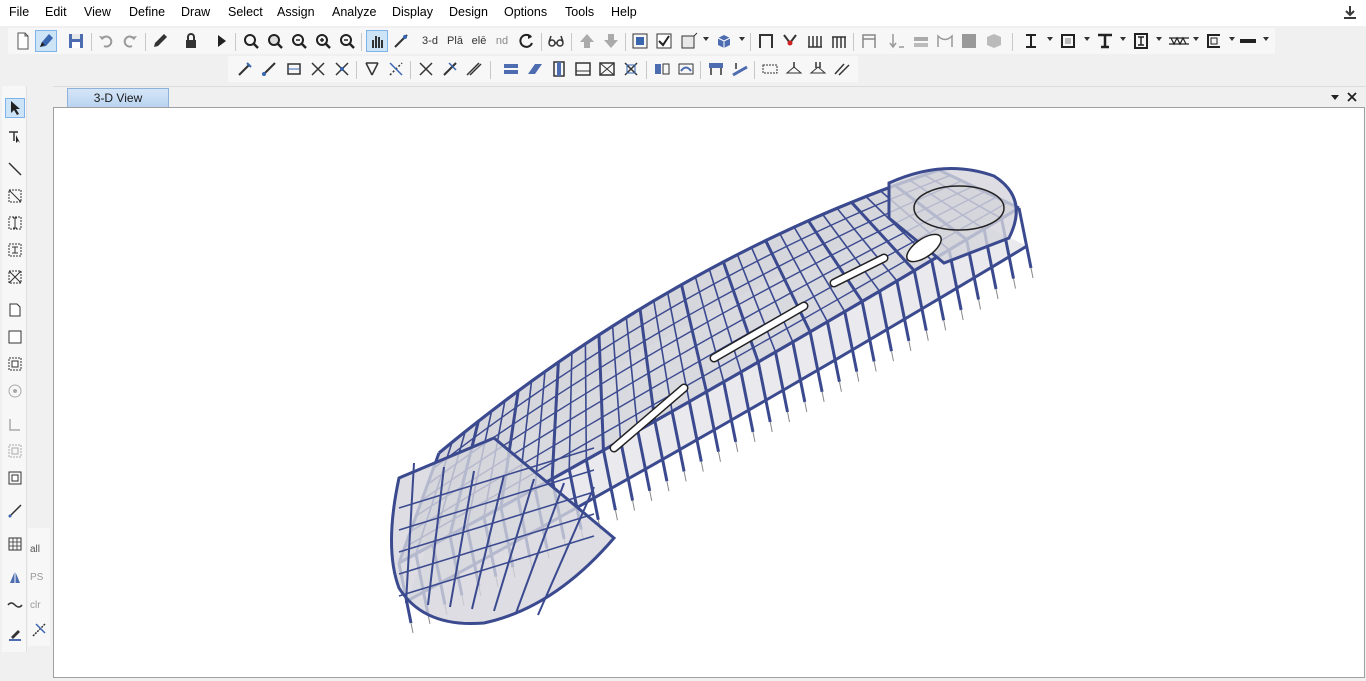  What do you see at coordinates (716, 69) in the screenshot?
I see `assign-restraints-button` at bounding box center [716, 69].